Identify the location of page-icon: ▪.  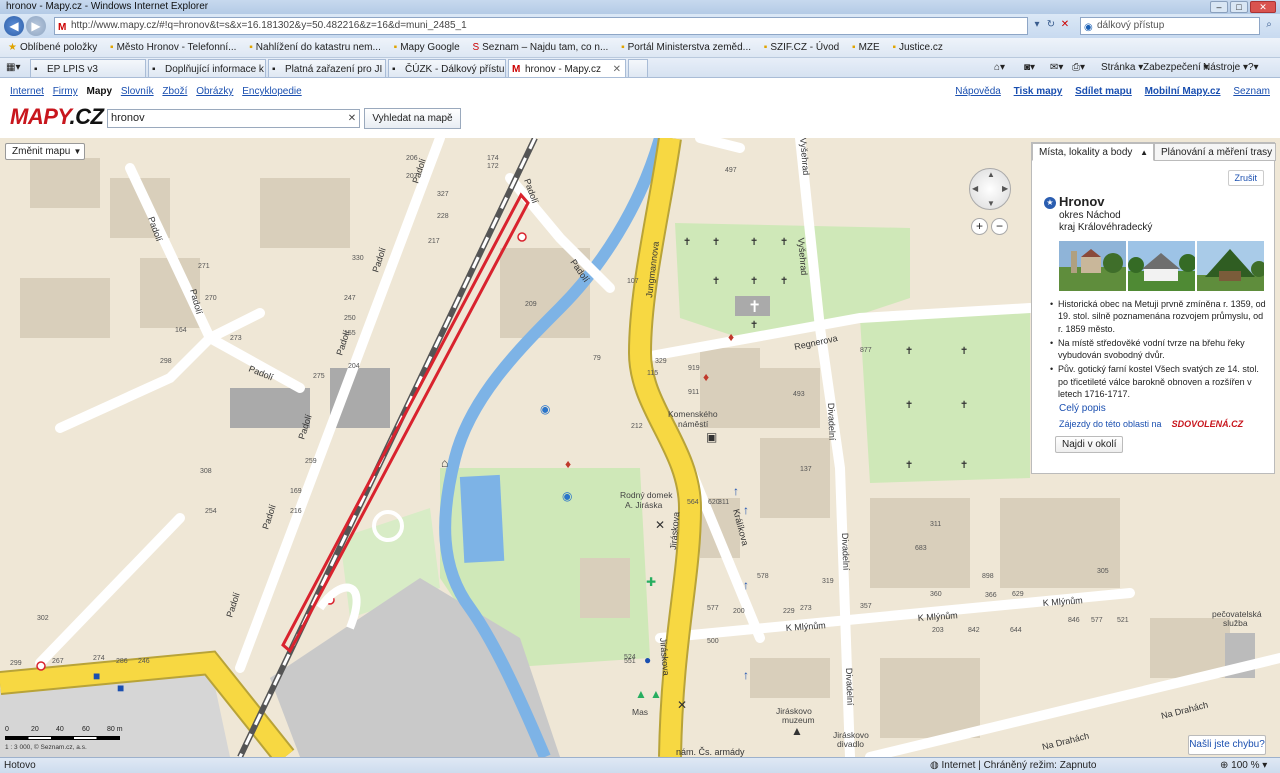
(894, 47).